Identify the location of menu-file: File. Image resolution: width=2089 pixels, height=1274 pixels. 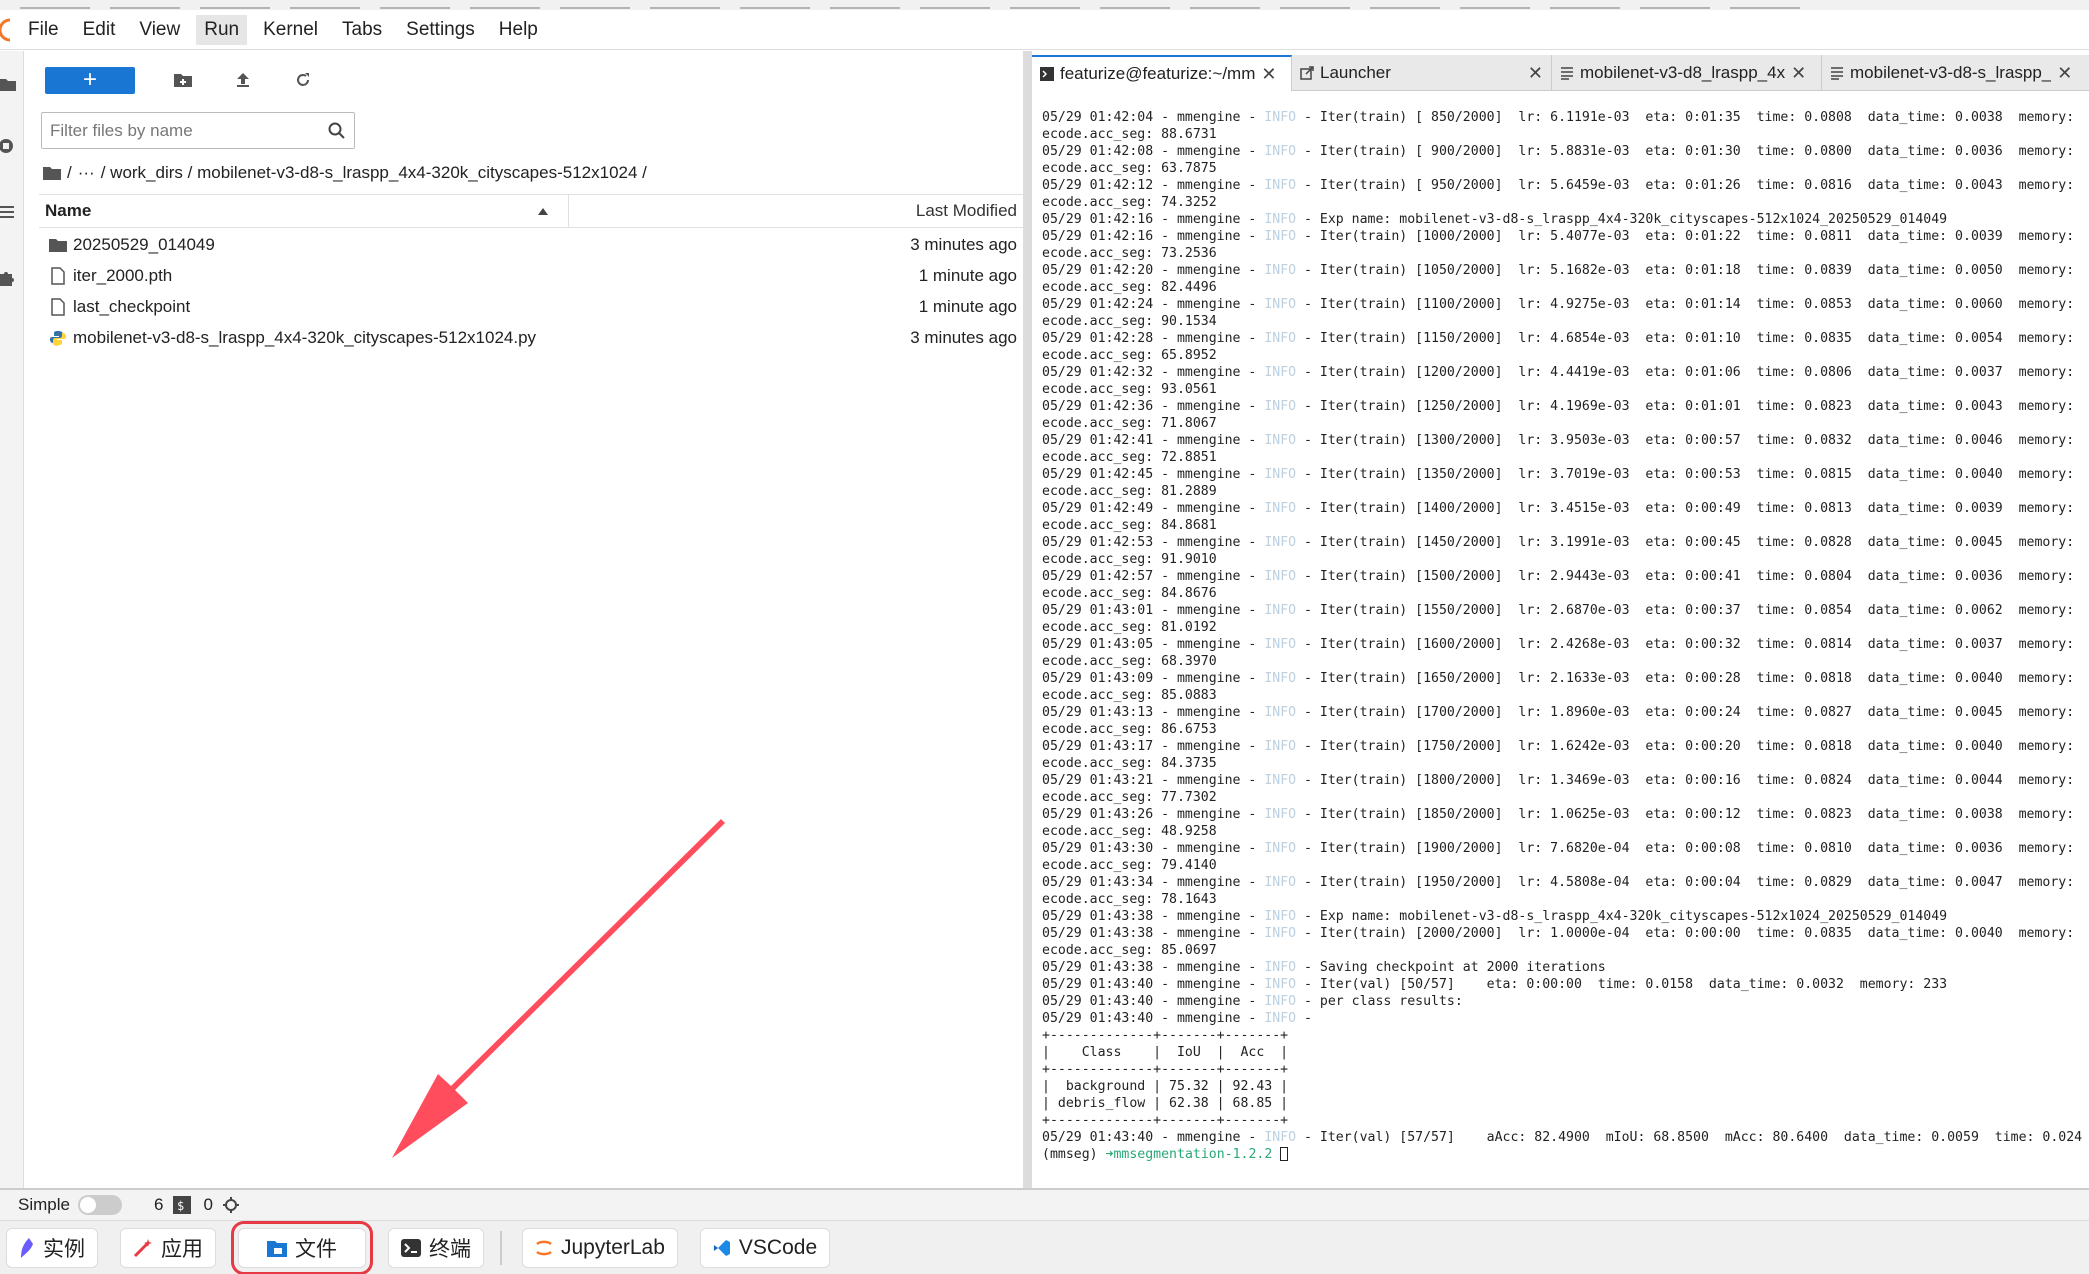
(43, 30).